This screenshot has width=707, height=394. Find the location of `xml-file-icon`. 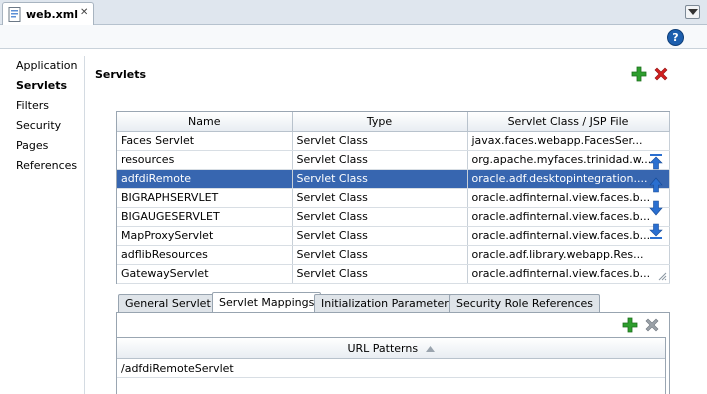

xml-file-icon is located at coordinates (14, 14).